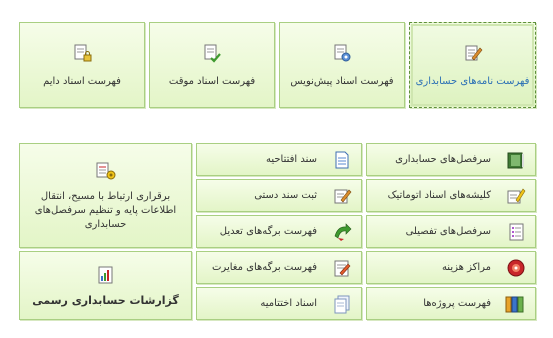  Describe the element at coordinates (516, 232) in the screenshot. I see `detail-list-icon` at that location.